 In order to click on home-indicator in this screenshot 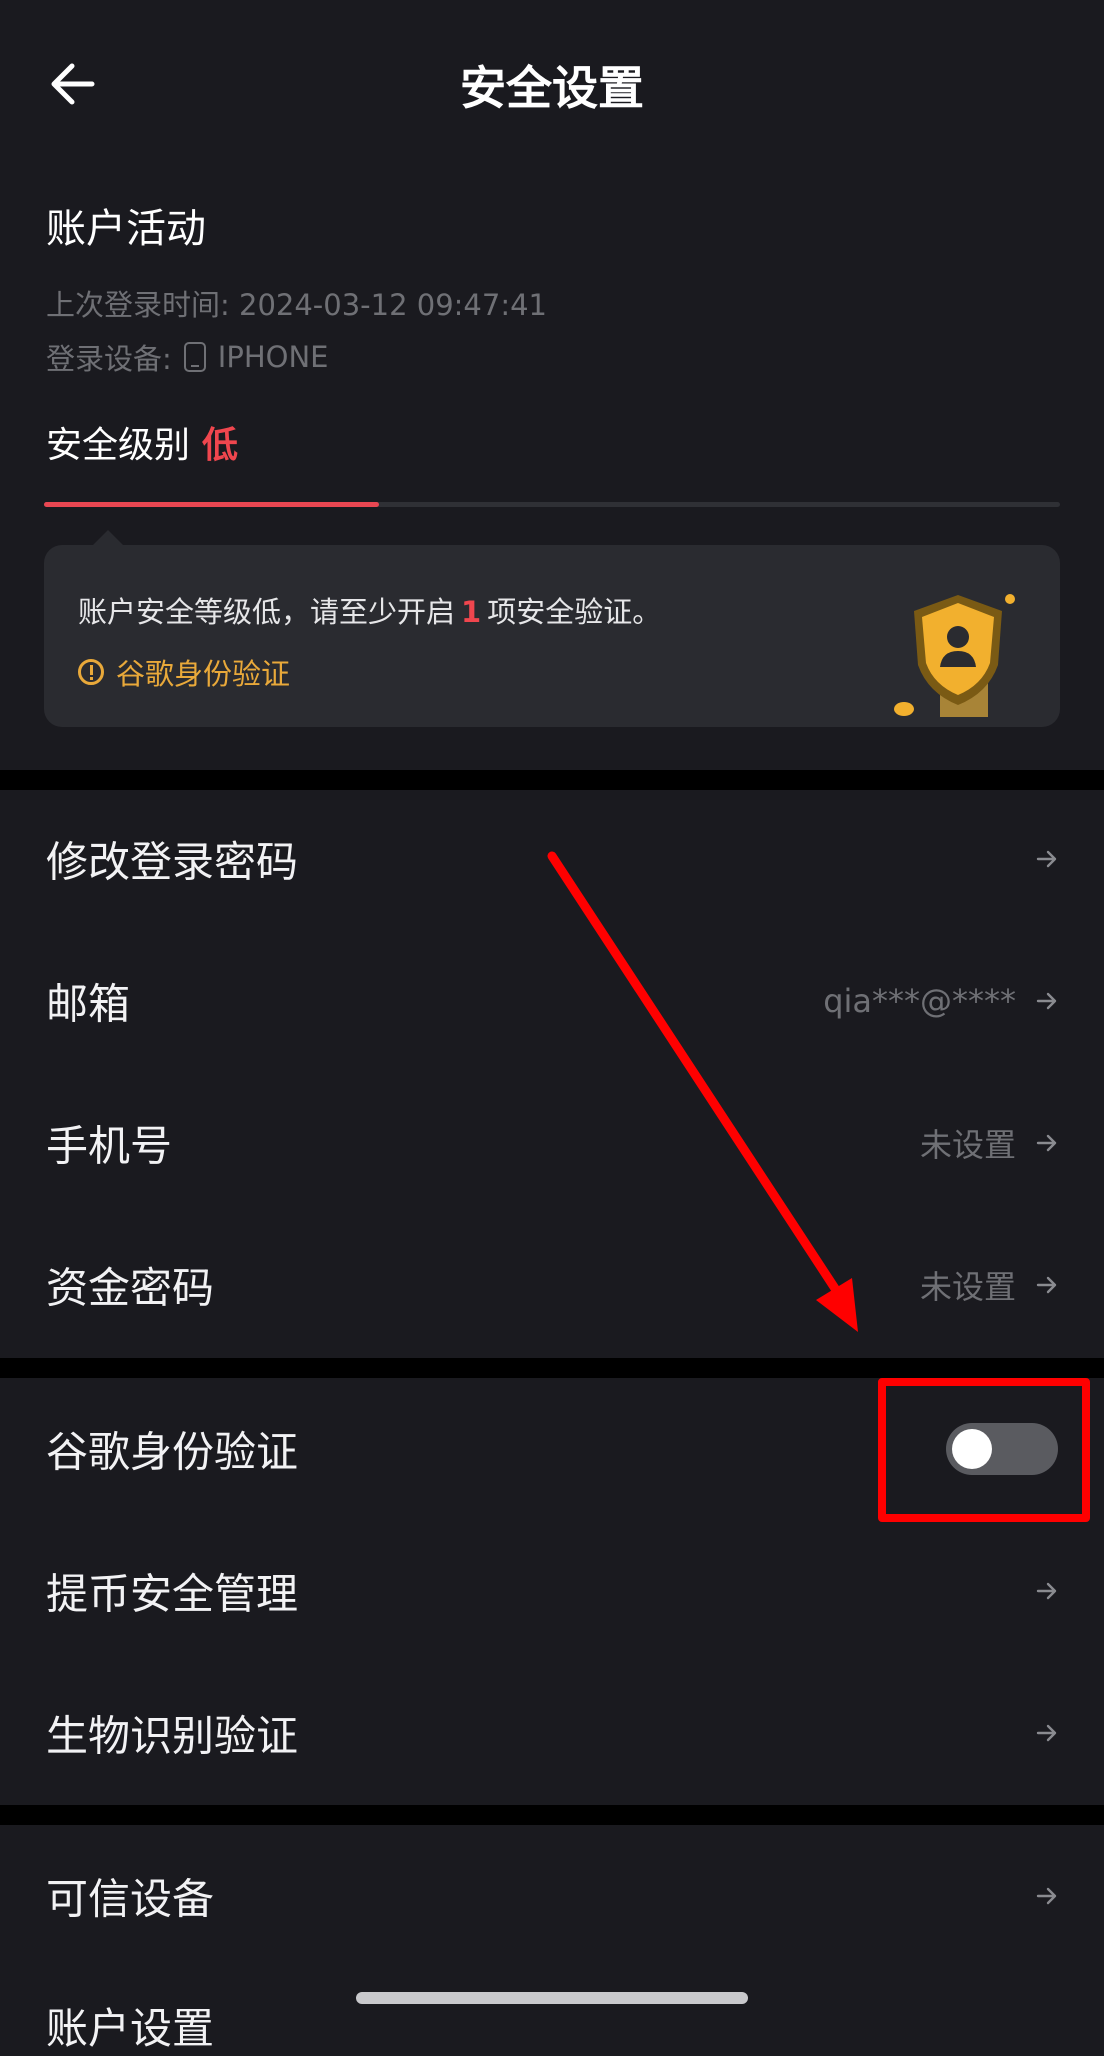, I will do `click(552, 1998)`.